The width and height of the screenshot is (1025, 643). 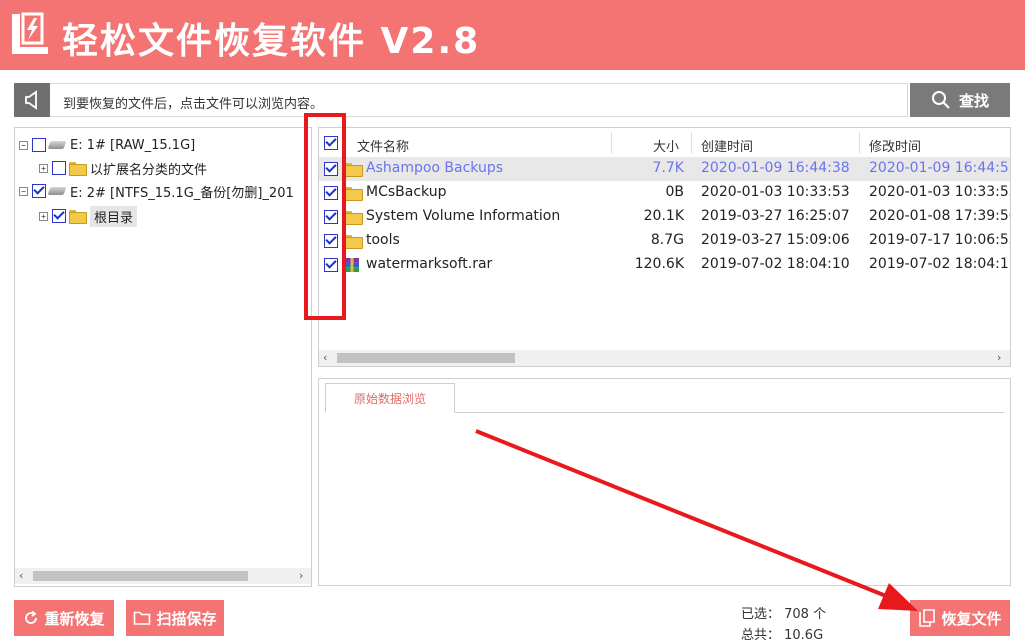 I want to click on created-time: 2019-03-27 16:25:07, so click(x=775, y=216).